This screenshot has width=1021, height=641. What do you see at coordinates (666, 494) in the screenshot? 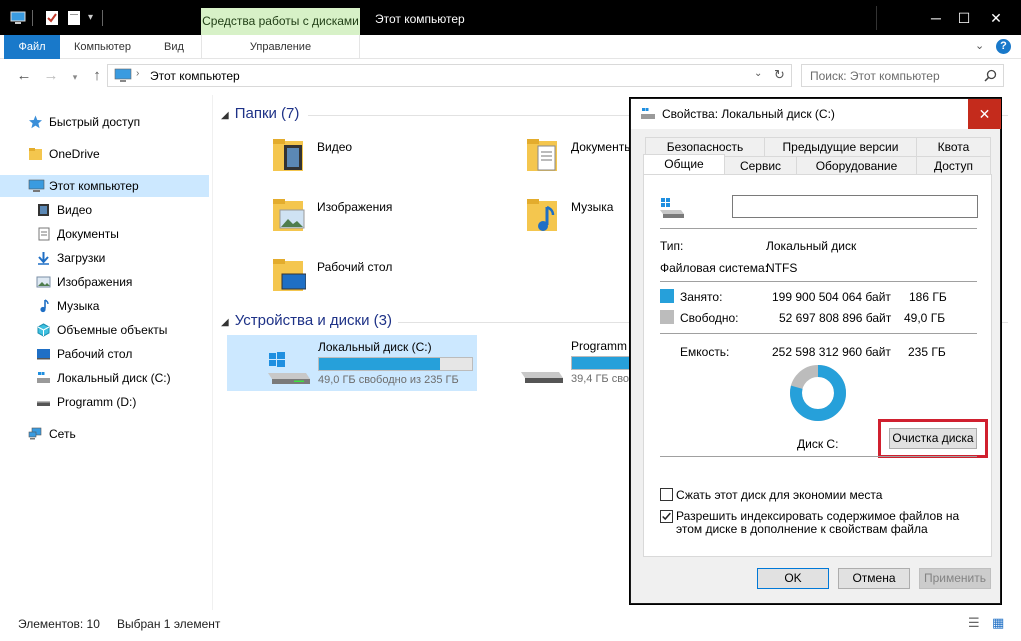
I see `compress-checkbox` at bounding box center [666, 494].